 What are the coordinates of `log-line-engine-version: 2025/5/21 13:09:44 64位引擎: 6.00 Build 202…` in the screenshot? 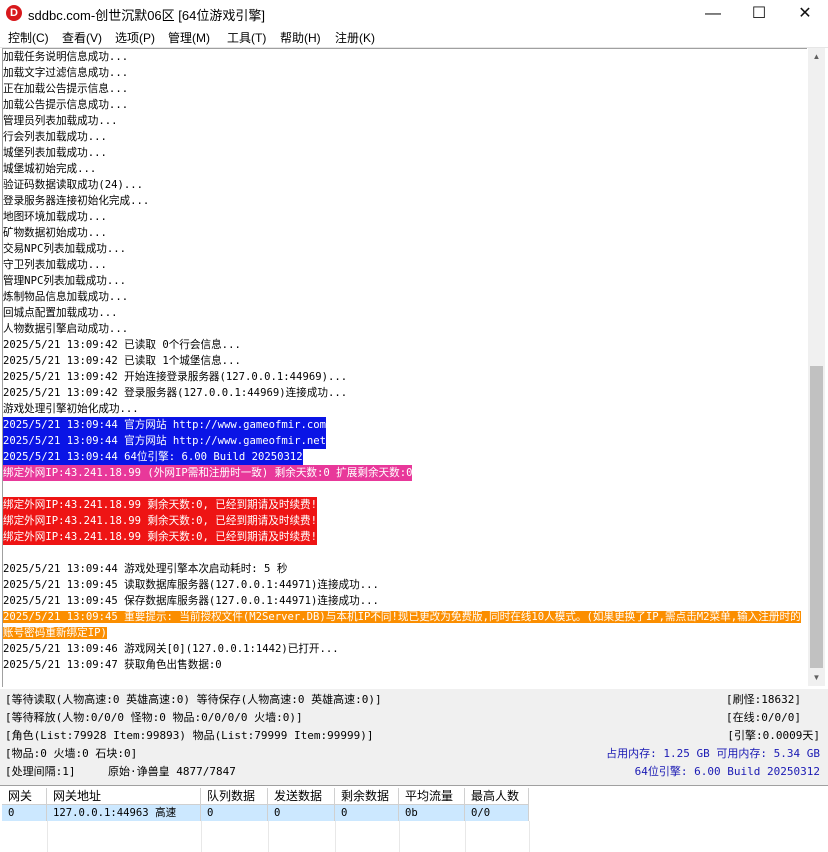 It's located at (153, 457).